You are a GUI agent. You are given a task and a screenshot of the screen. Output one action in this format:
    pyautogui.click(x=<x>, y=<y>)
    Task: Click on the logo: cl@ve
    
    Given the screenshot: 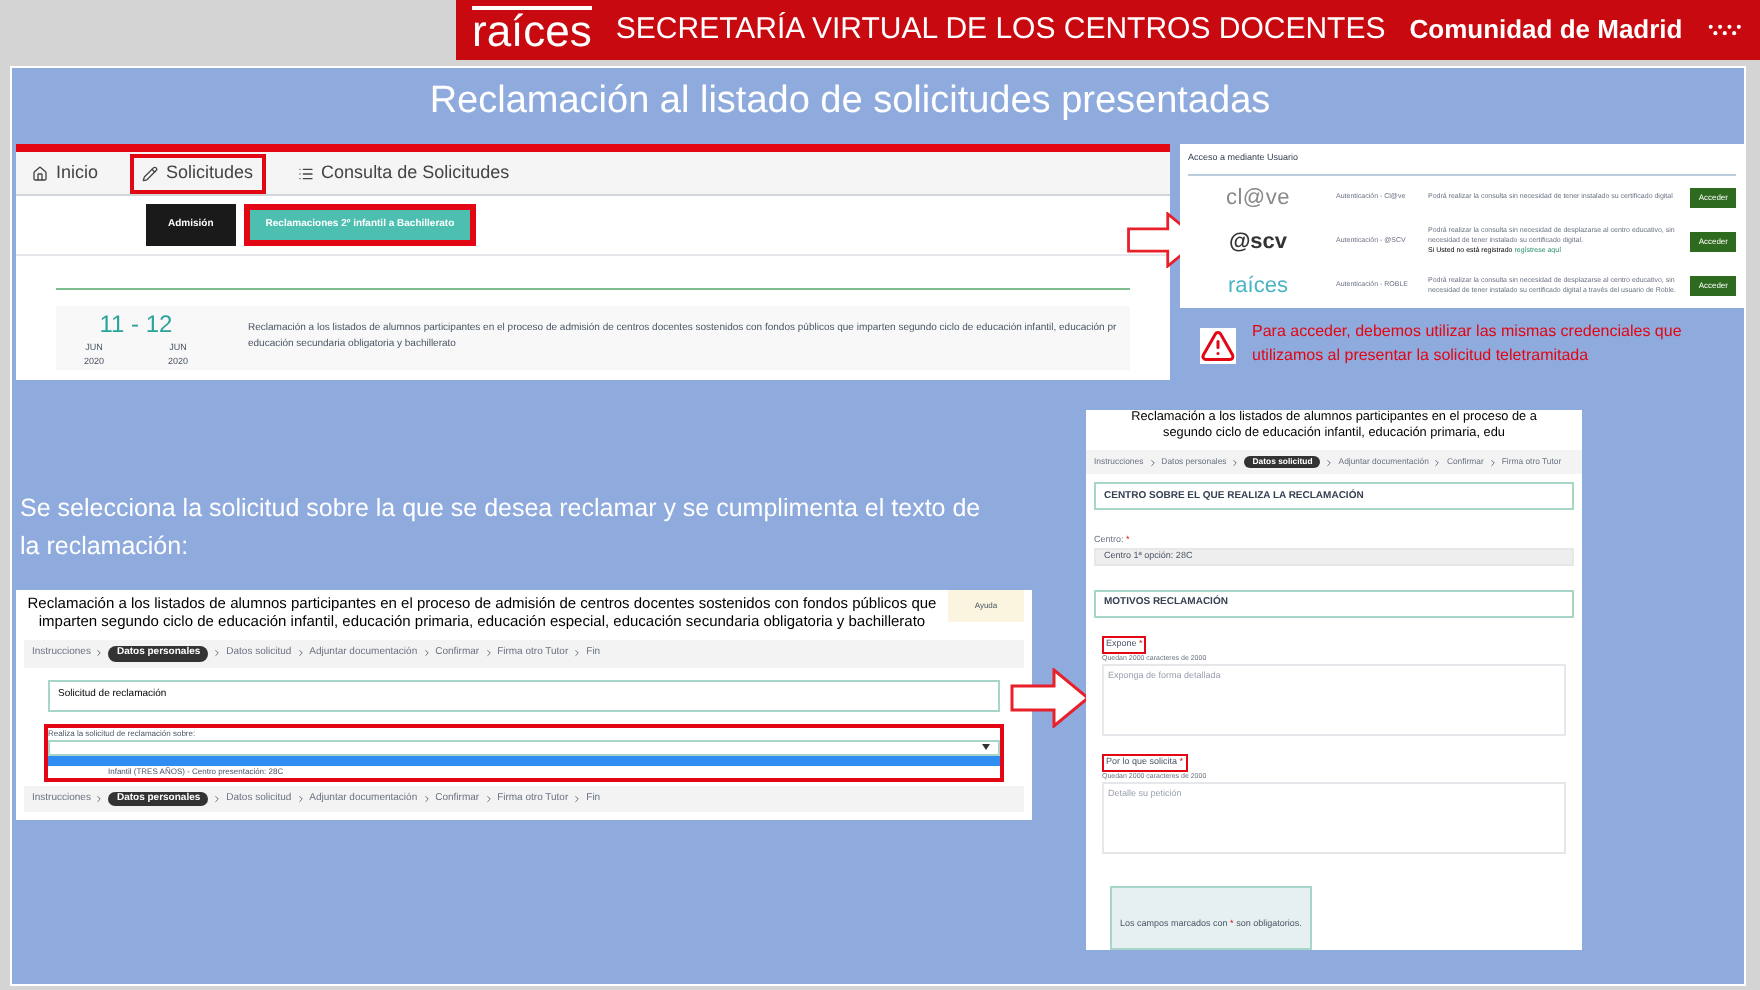 What is the action you would take?
    pyautogui.click(x=1258, y=198)
    